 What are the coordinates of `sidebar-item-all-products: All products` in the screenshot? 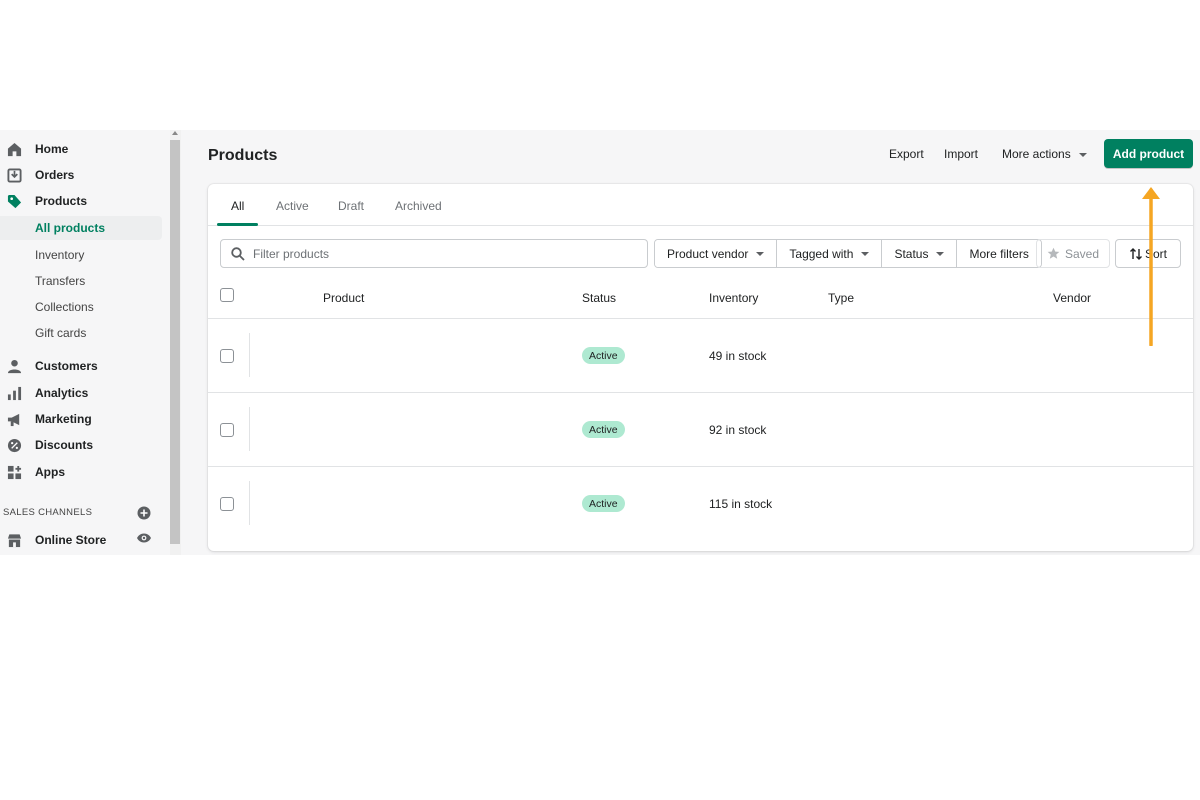 It's located at (81, 228).